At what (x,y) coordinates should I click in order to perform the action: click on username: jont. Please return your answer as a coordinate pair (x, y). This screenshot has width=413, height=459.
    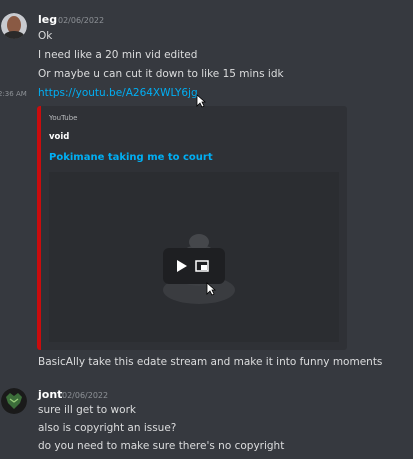
    Looking at the image, I should click on (50, 394).